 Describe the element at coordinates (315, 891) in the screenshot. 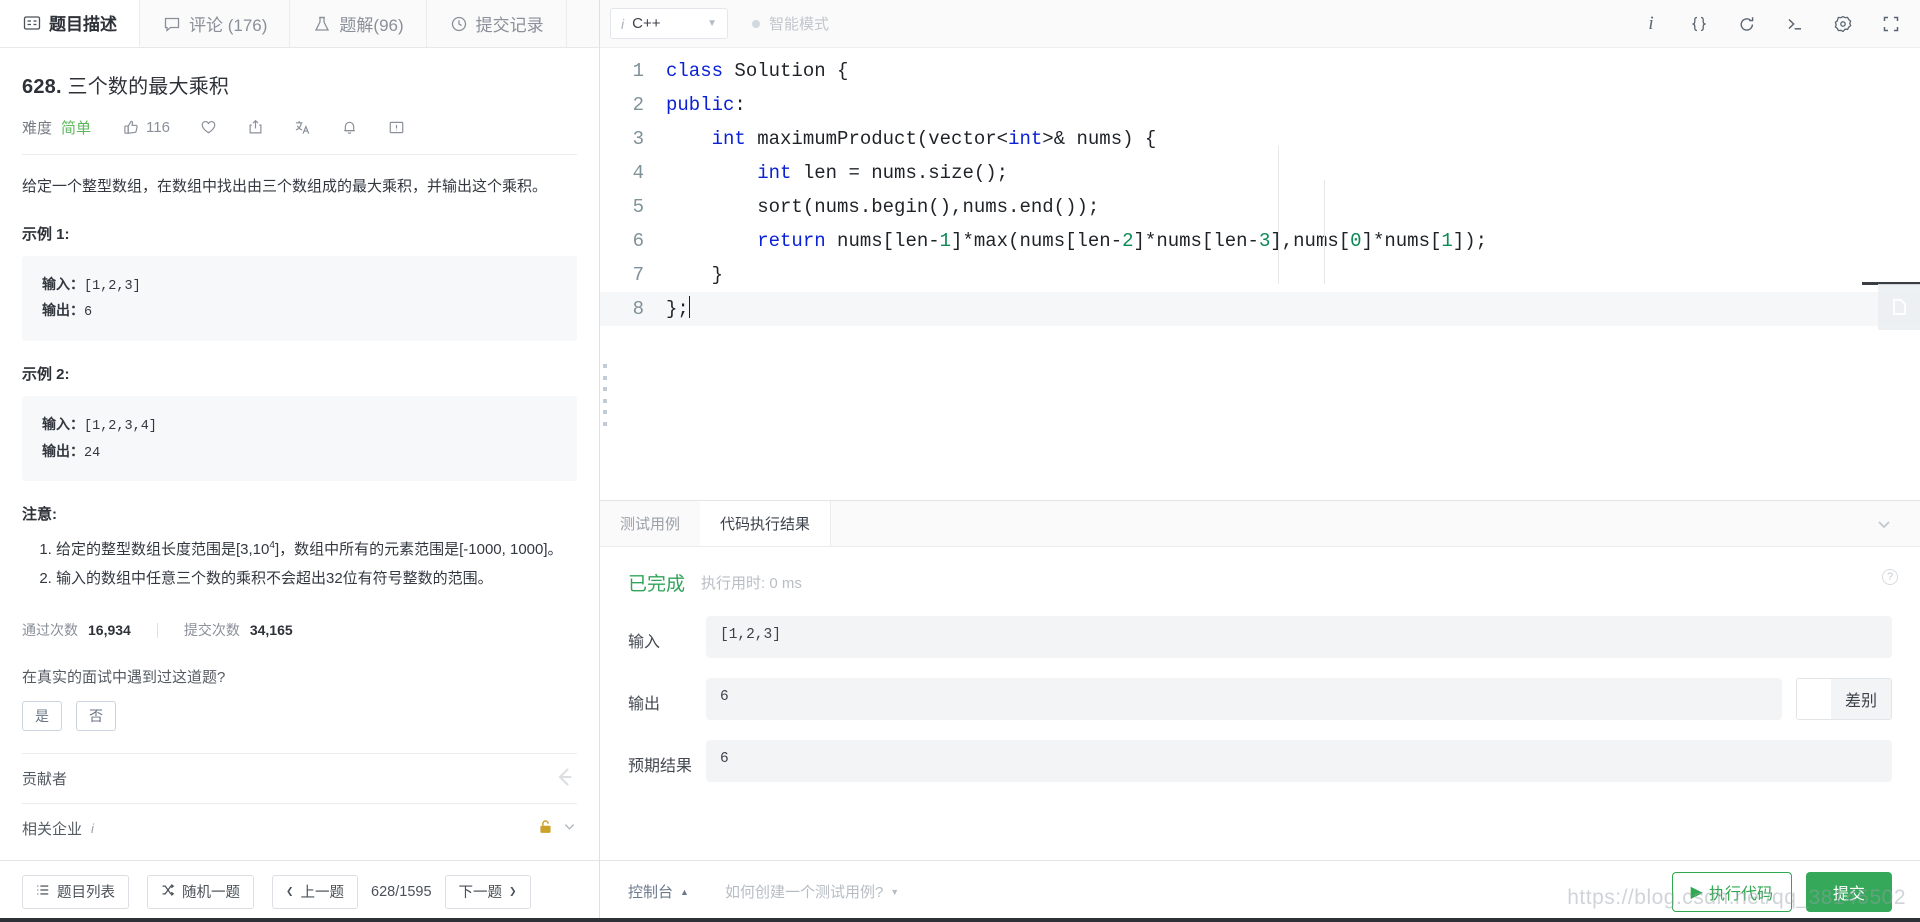

I see `prev-problem-button: ❮ 上一题` at that location.